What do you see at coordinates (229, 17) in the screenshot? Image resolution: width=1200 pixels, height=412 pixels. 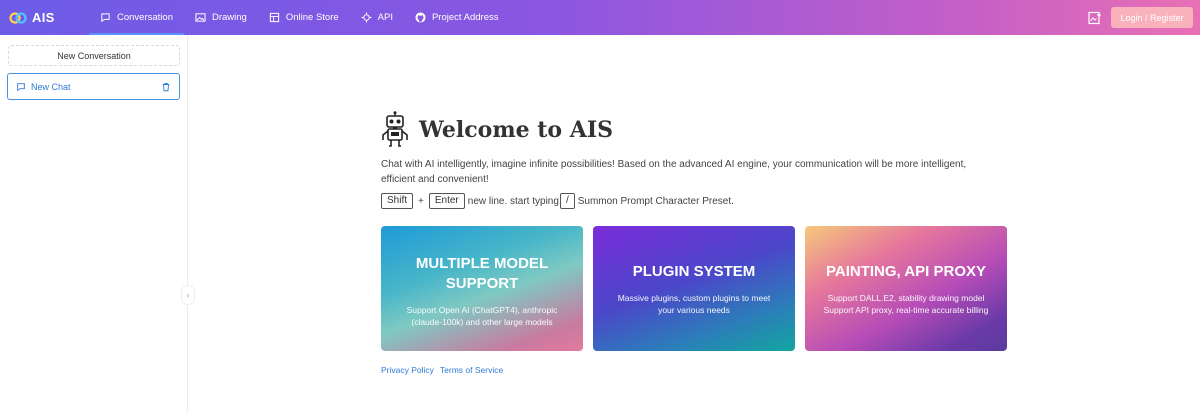 I see `nav-label: Drawing` at bounding box center [229, 17].